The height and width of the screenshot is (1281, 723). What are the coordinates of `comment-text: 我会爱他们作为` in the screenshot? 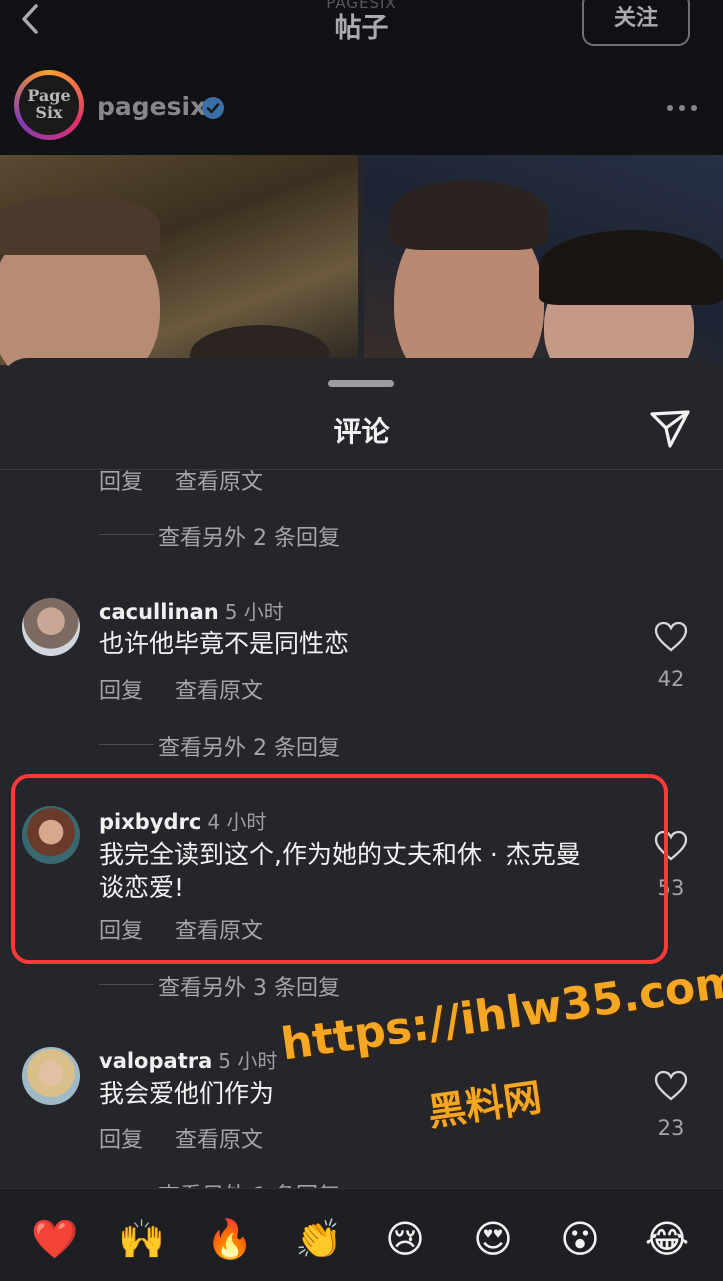 It's located at (187, 1093).